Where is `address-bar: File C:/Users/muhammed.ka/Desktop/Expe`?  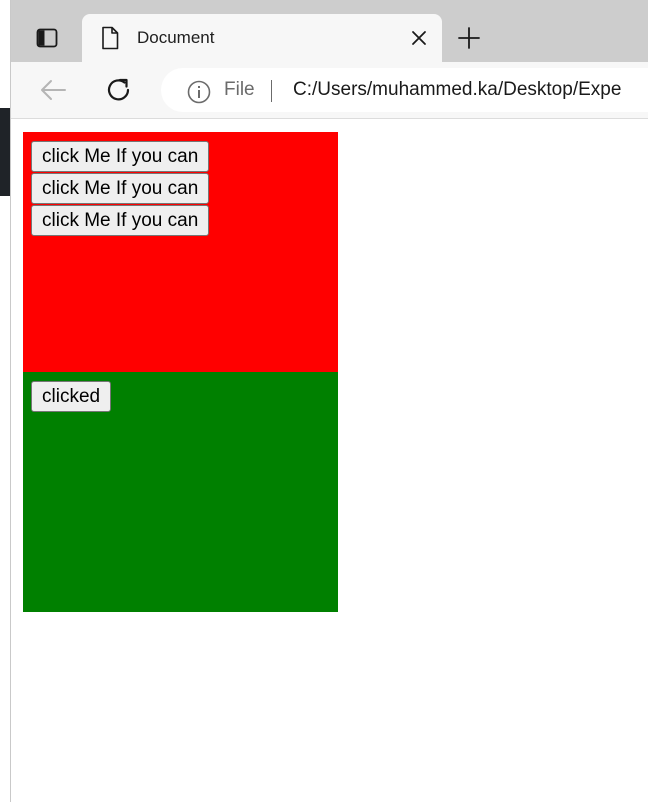 address-bar: File C:/Users/muhammed.ka/Desktop/Expe is located at coordinates (404, 90).